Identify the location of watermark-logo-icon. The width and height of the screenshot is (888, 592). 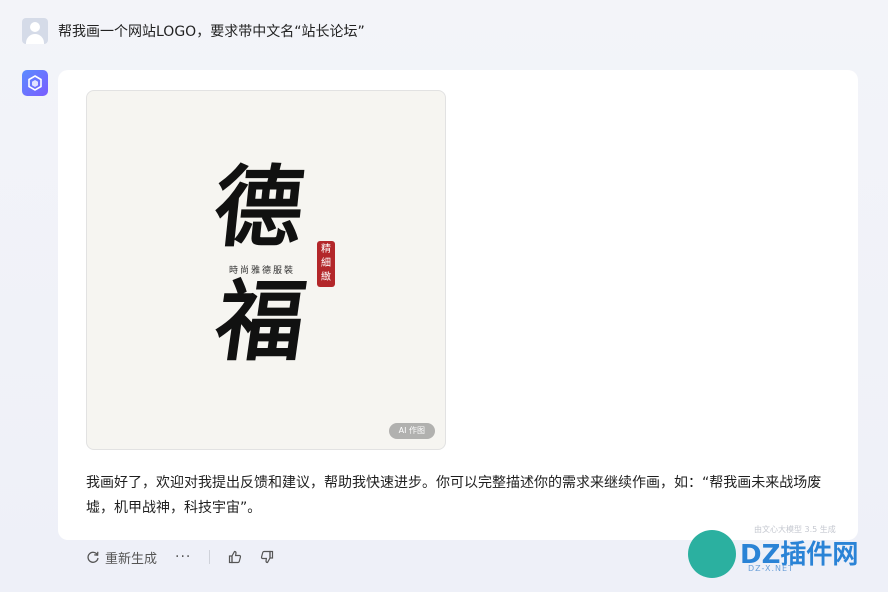
(712, 554).